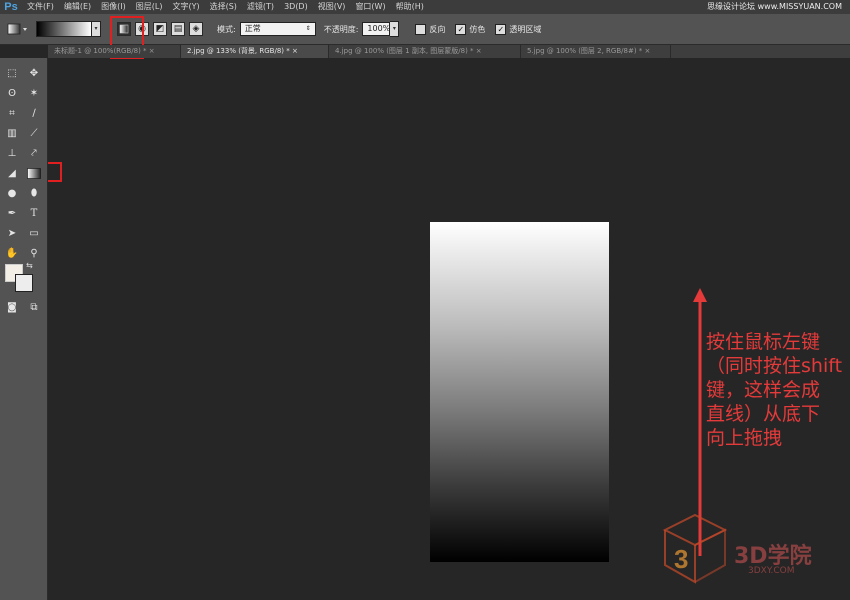  What do you see at coordinates (34, 307) in the screenshot?
I see `screen-mode-icon: ⧉` at bounding box center [34, 307].